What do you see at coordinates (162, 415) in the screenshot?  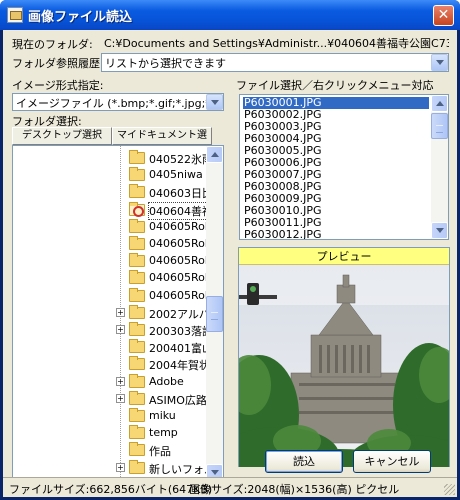 I see `tree-folder-label: miku` at bounding box center [162, 415].